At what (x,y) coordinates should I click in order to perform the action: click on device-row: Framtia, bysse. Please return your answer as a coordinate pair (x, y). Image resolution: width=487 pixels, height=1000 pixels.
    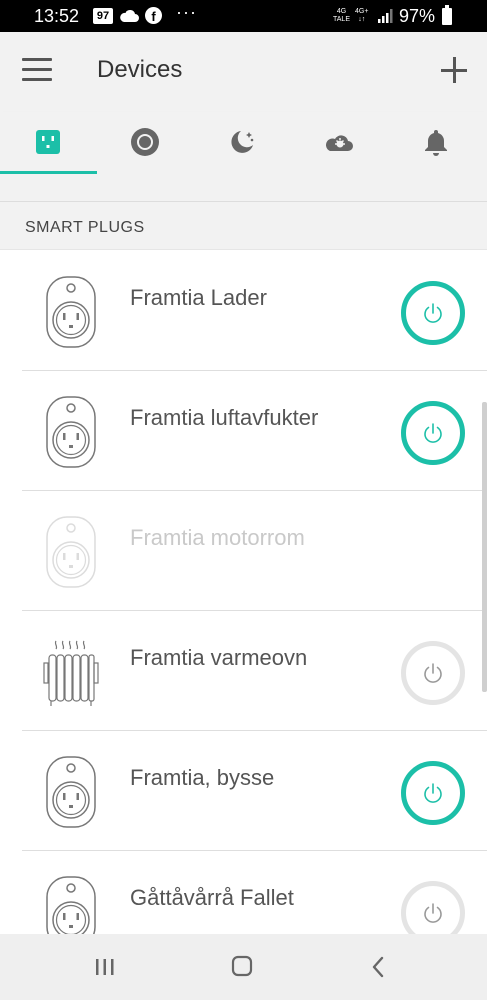
    Looking at the image, I should click on (243, 791).